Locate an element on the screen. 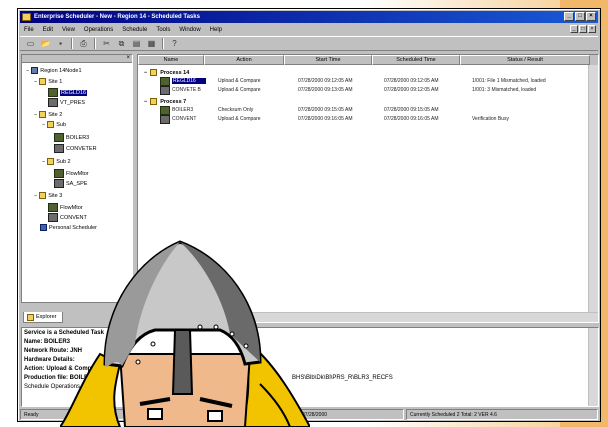 Image resolution: width=608 pixels, height=427 pixels. tree-node-device: BOILER3 is located at coordinates (71, 137).